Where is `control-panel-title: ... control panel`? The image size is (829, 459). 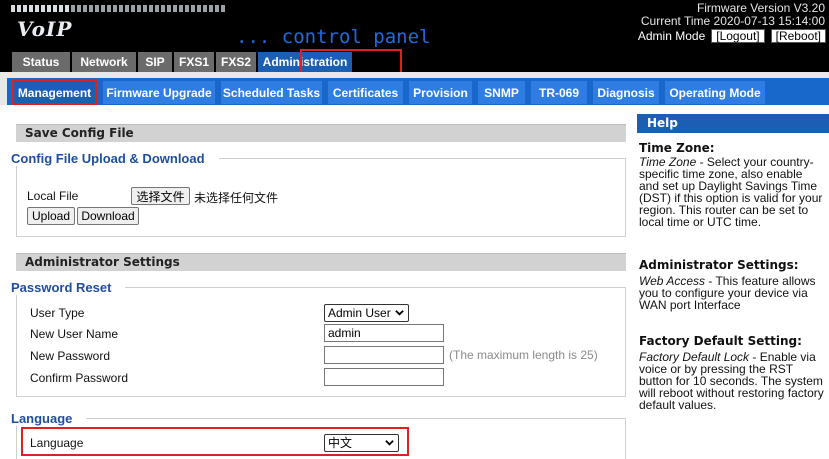 control-panel-title: ... control panel is located at coordinates (333, 37).